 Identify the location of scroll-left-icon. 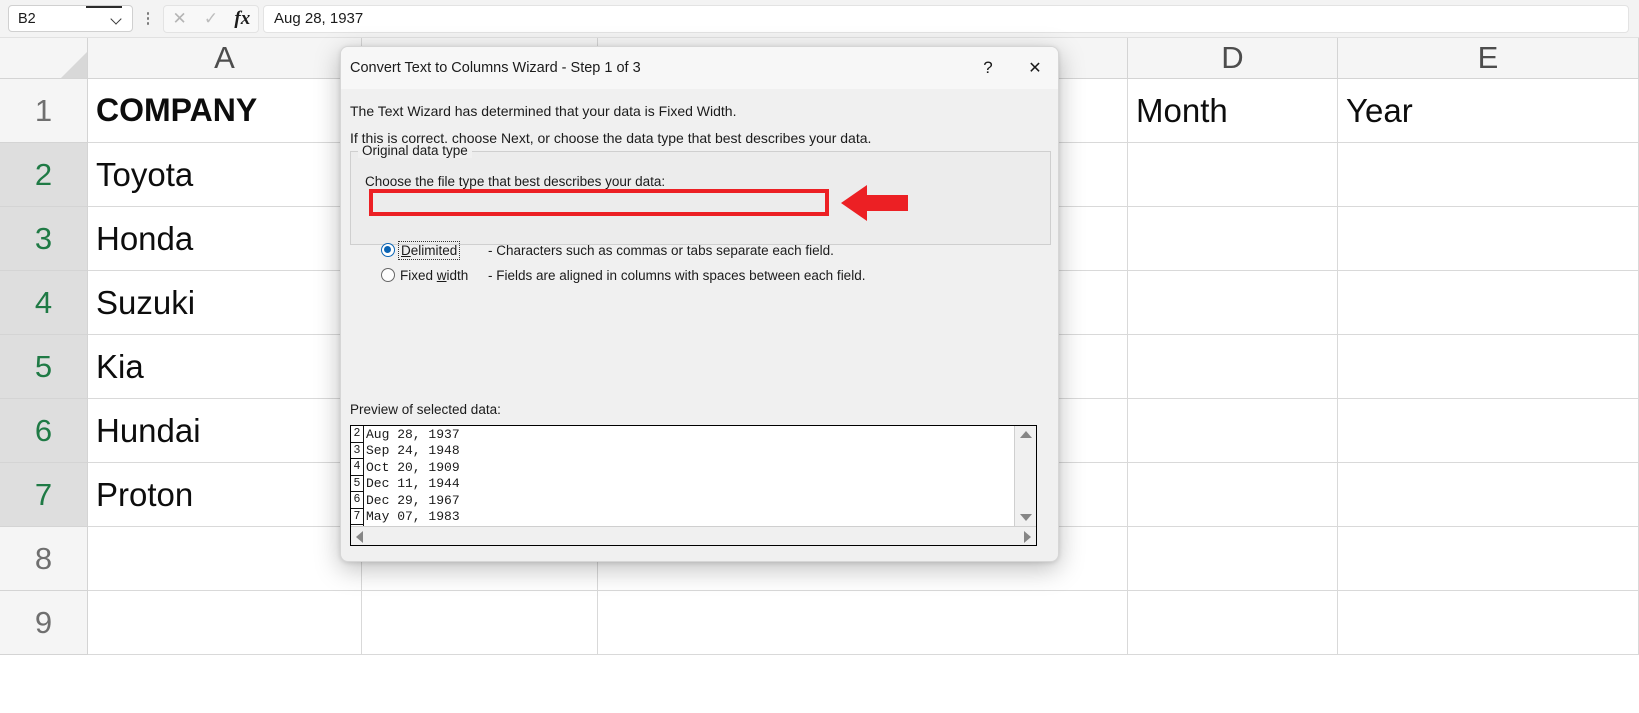
(359, 537).